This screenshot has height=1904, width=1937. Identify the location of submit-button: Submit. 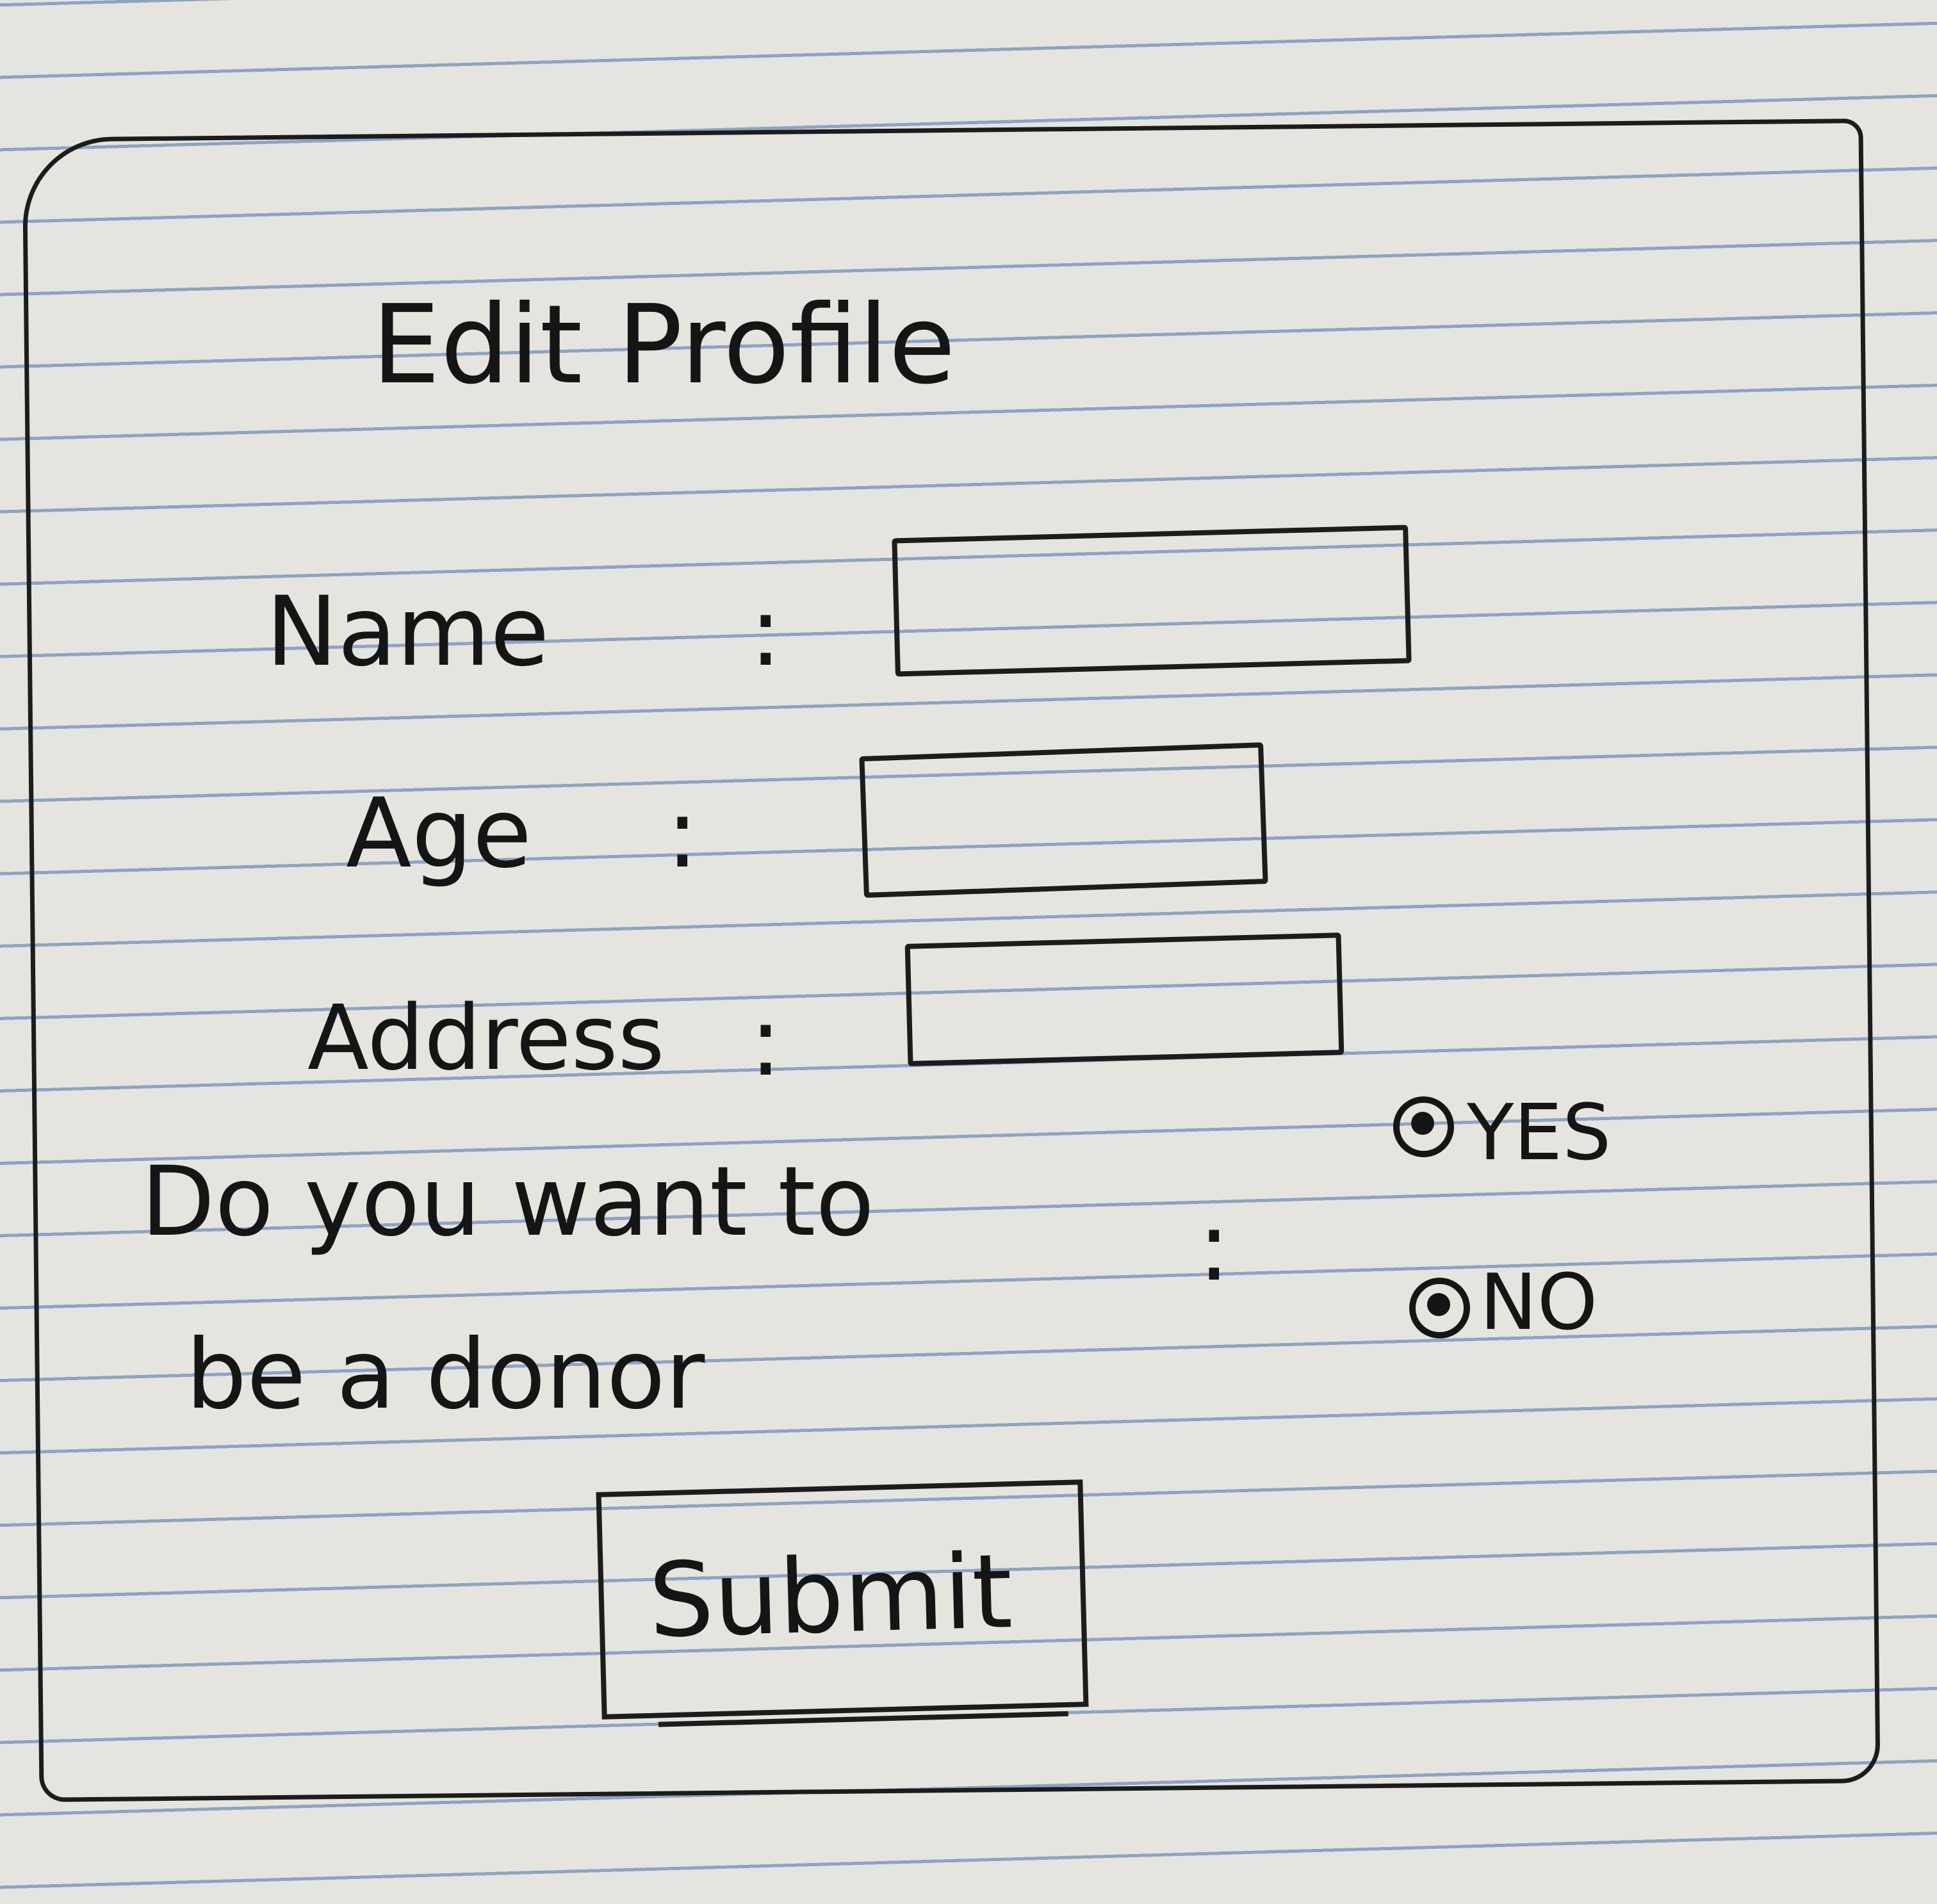
(842, 1603).